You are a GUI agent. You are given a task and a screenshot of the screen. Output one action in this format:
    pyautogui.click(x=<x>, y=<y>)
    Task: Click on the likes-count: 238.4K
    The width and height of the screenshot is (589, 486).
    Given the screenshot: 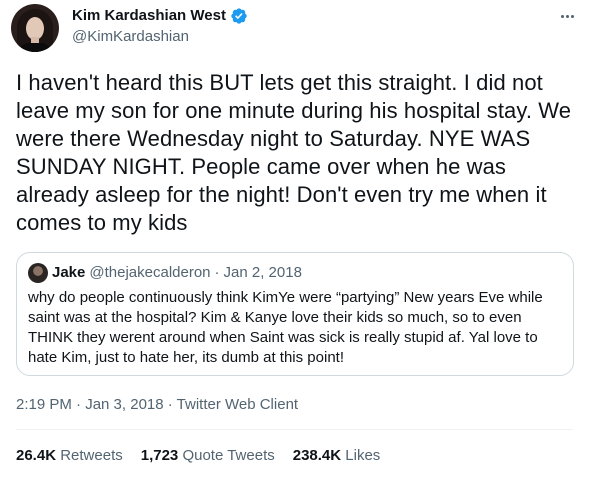 What is the action you would take?
    pyautogui.click(x=317, y=455)
    